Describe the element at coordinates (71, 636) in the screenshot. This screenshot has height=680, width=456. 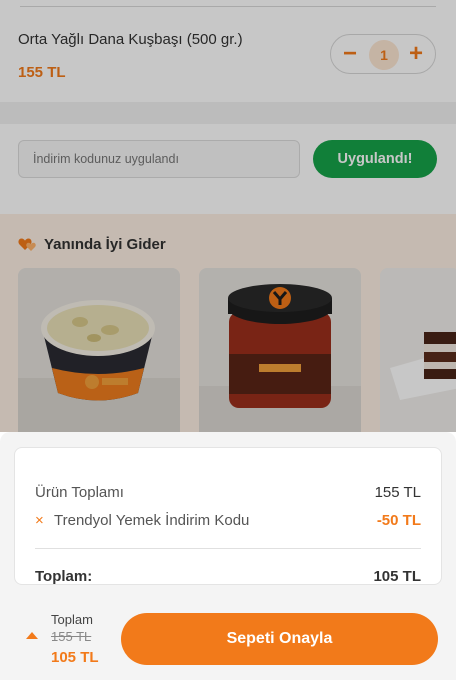
I see `footer-old-price: 155 TL` at that location.